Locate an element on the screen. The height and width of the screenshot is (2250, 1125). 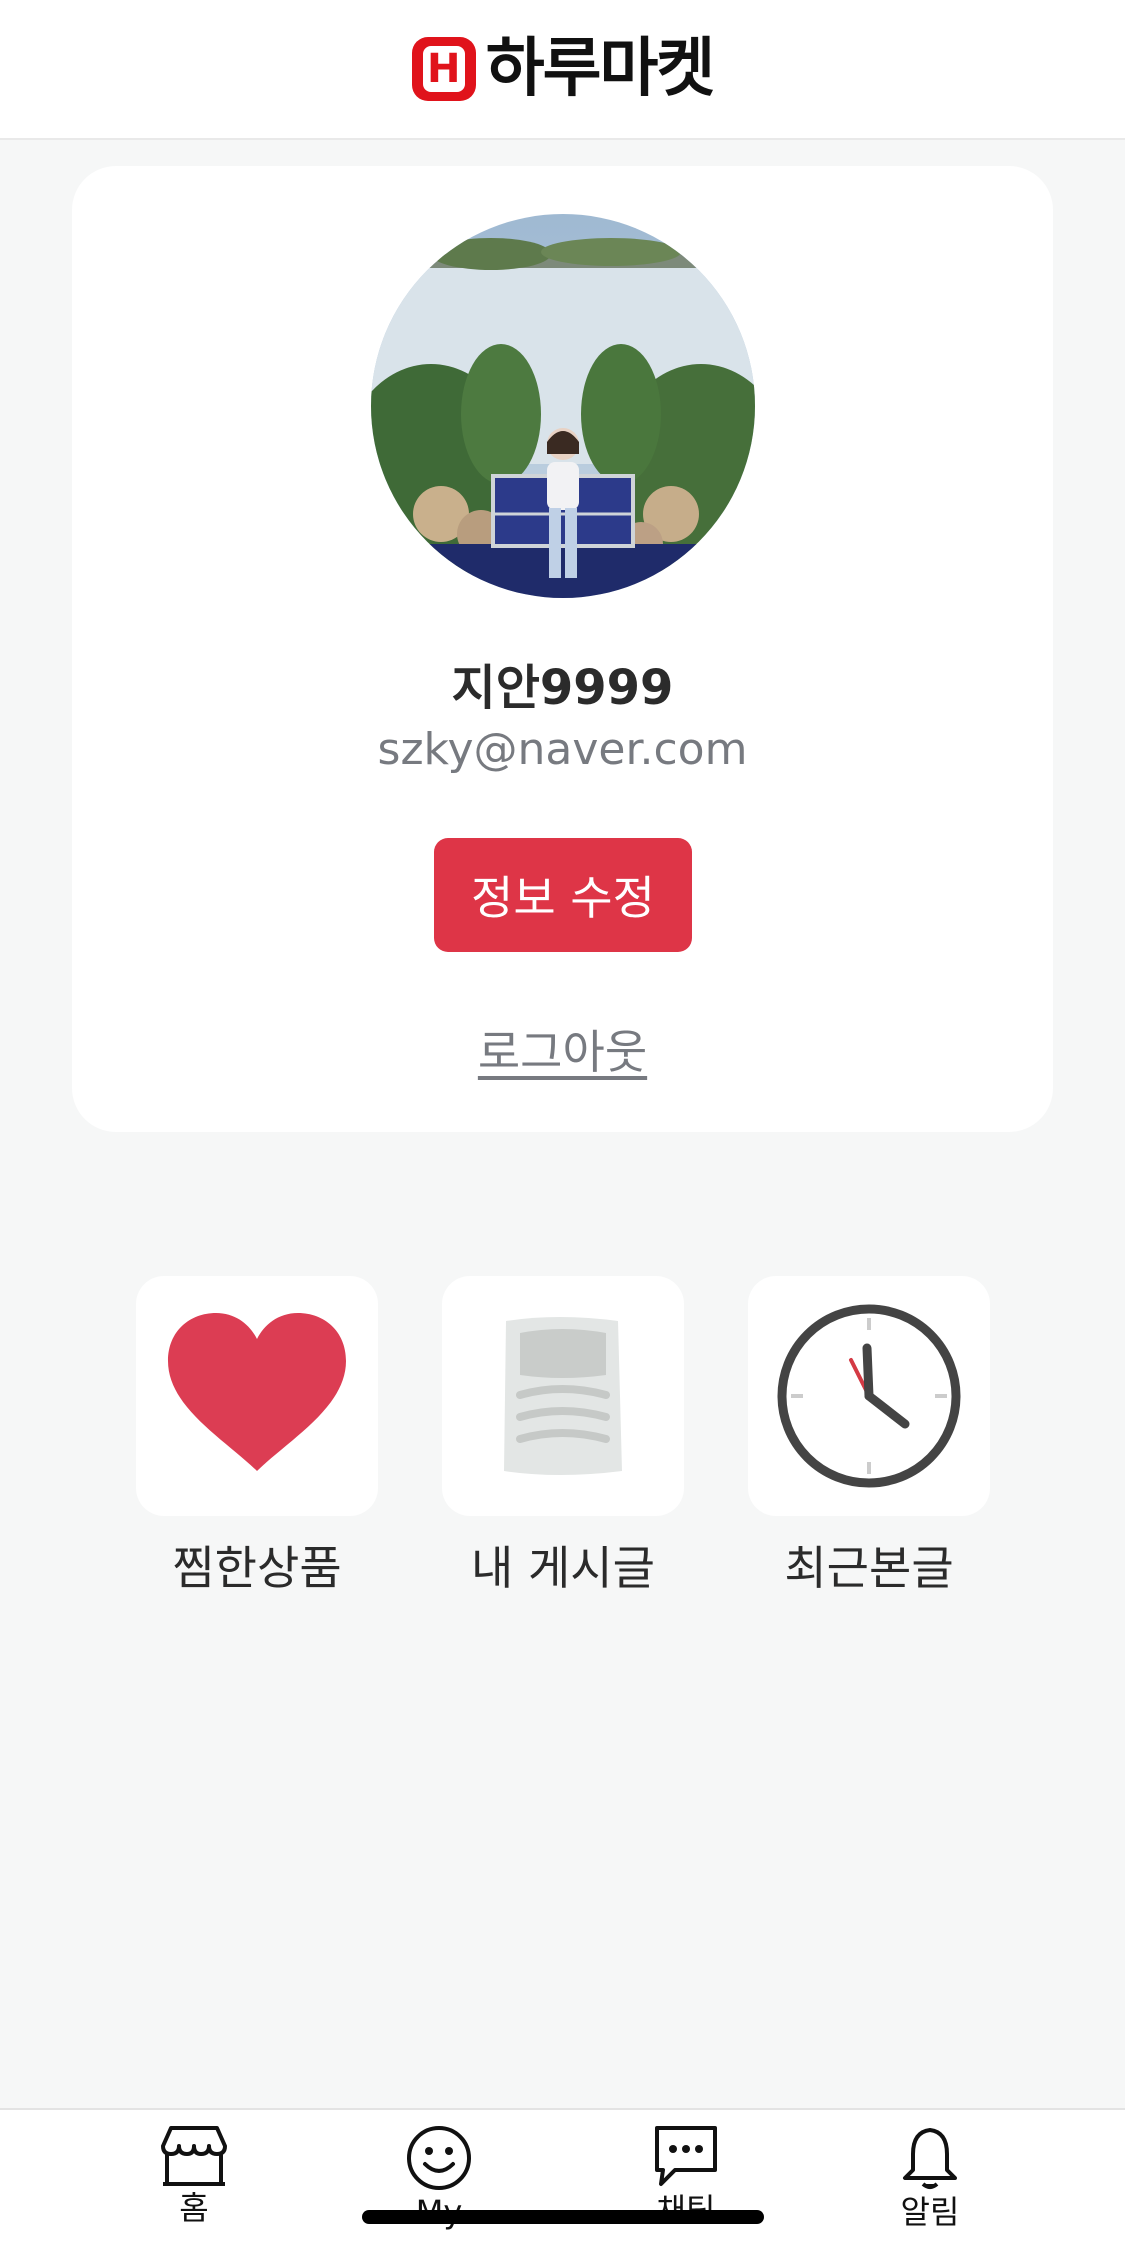
edit-profile-button: 정보 수정 is located at coordinates (563, 895).